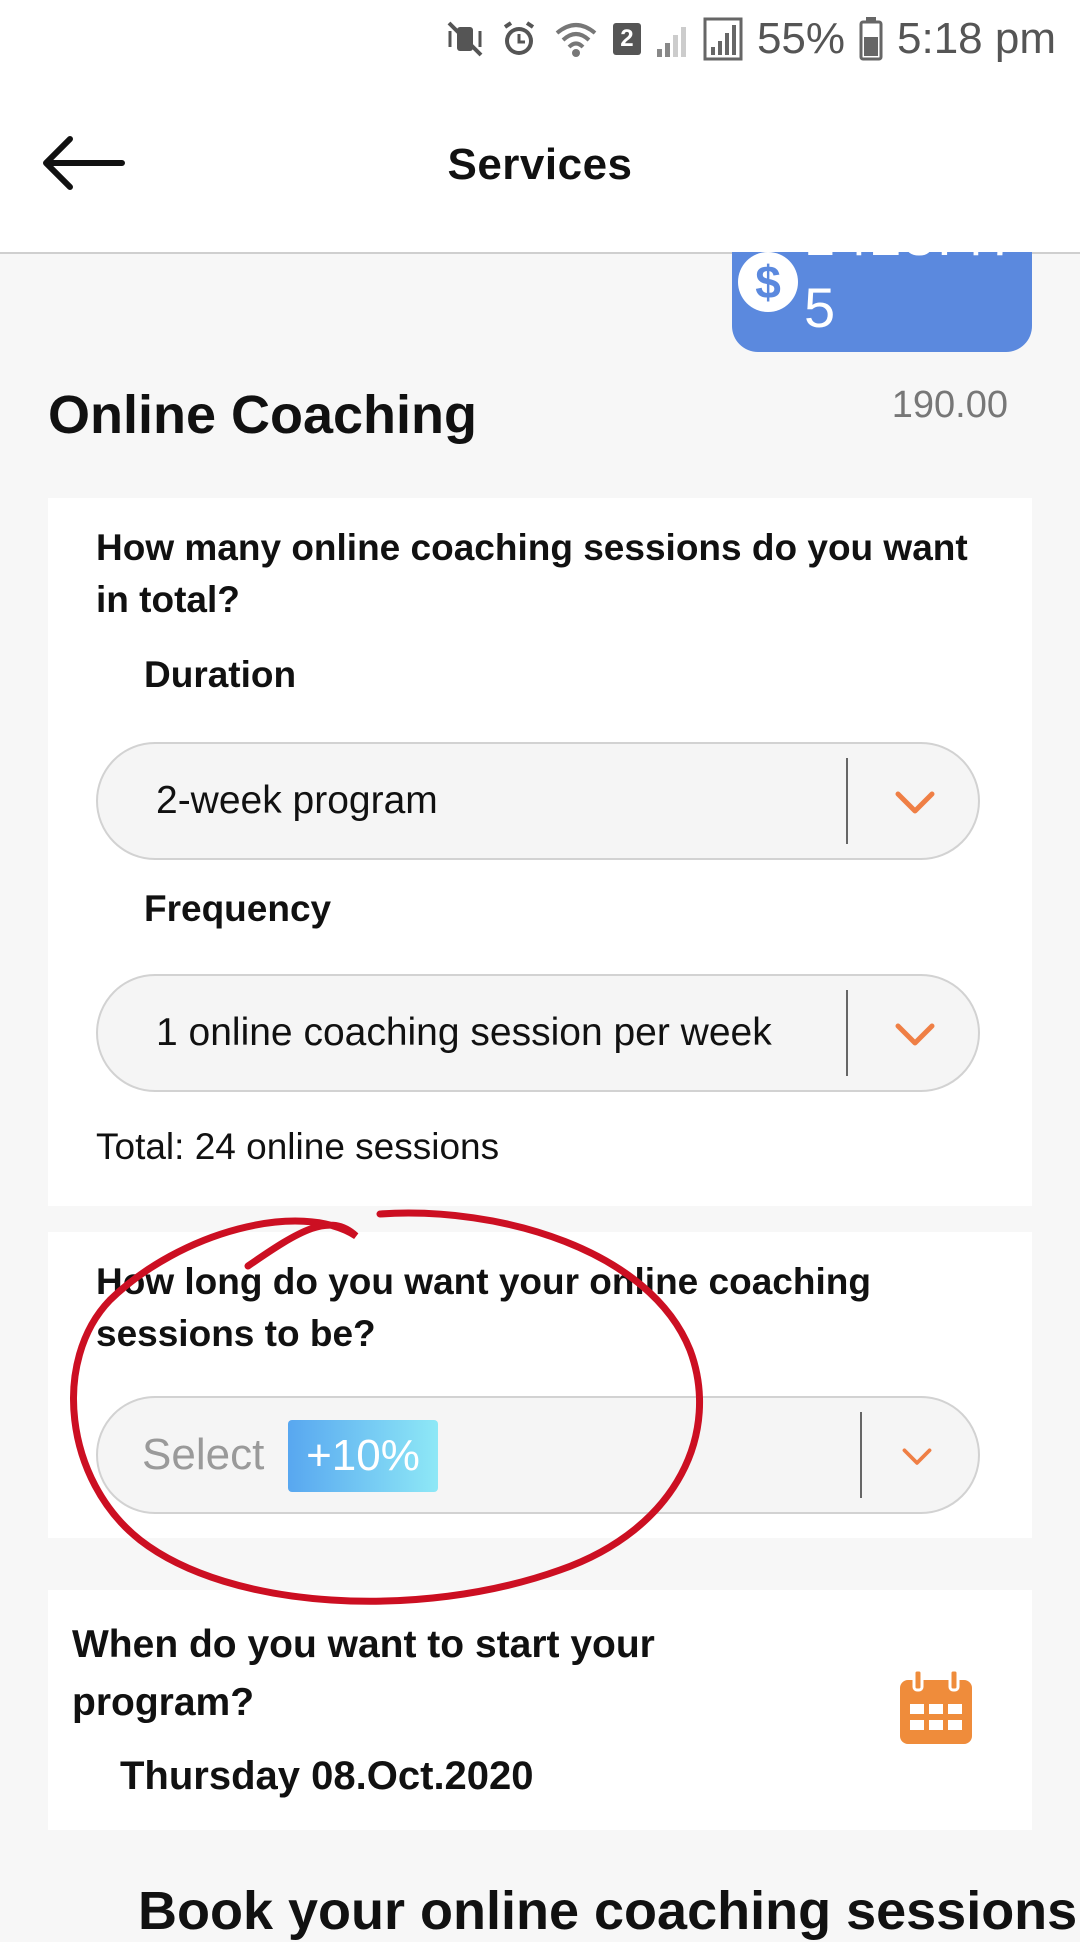 This screenshot has width=1080, height=1942. What do you see at coordinates (363, 1456) in the screenshot?
I see `surcharge-badge: +10%` at bounding box center [363, 1456].